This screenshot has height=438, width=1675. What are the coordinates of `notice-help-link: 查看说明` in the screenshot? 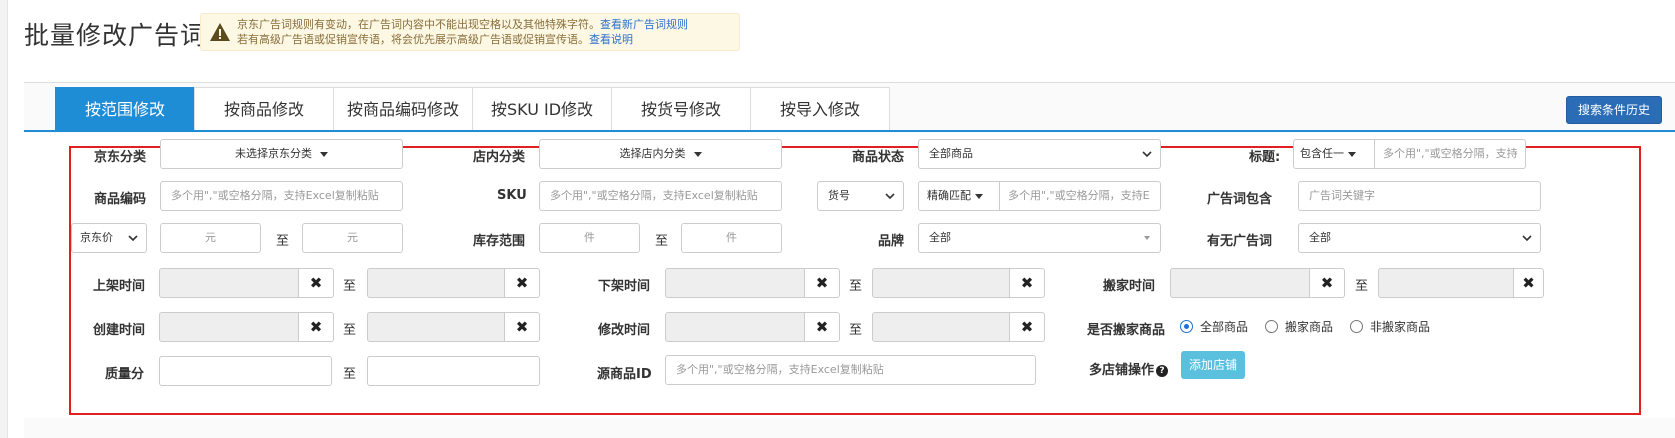 It's located at (611, 39).